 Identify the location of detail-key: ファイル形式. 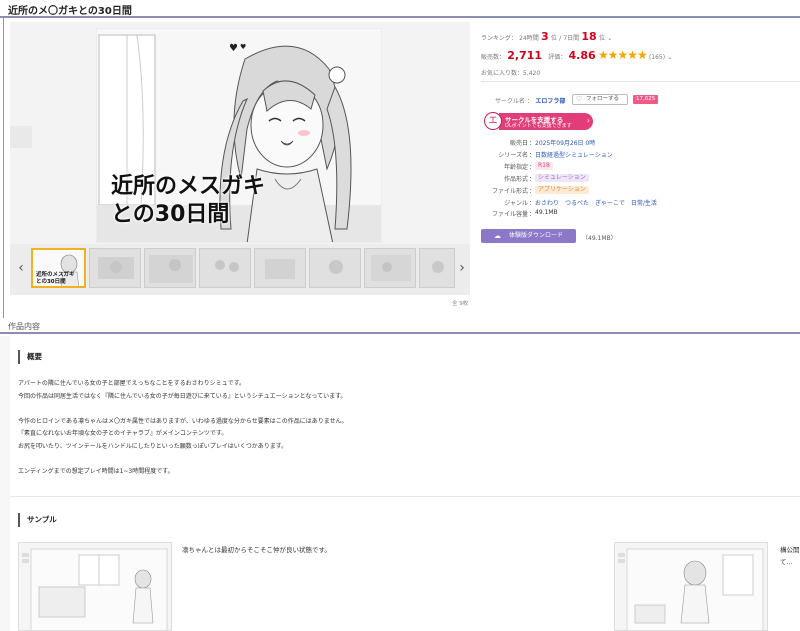
(509, 191).